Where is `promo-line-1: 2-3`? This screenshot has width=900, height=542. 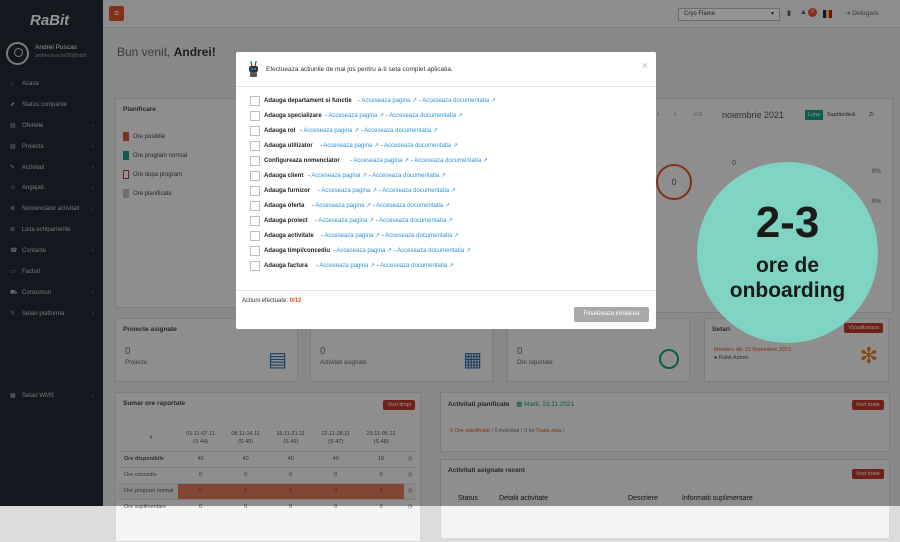
promo-line-1: 2-3 is located at coordinates (787, 222).